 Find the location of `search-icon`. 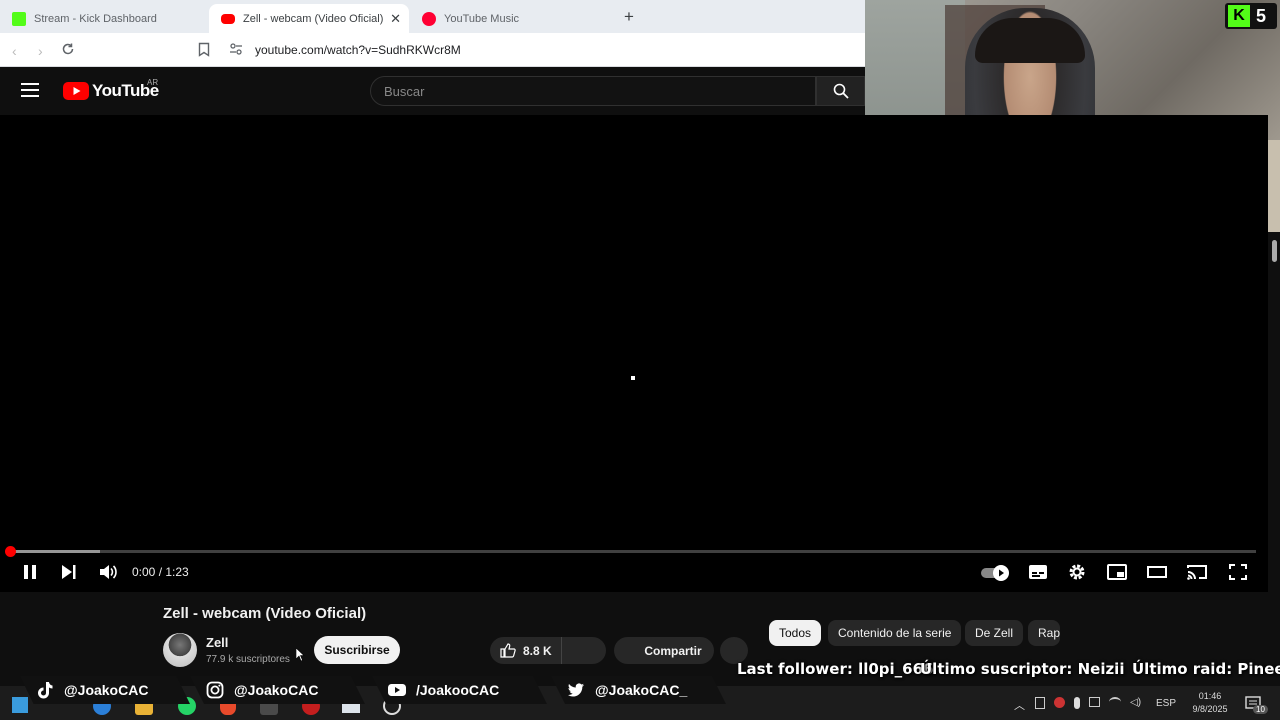

search-icon is located at coordinates (841, 91).